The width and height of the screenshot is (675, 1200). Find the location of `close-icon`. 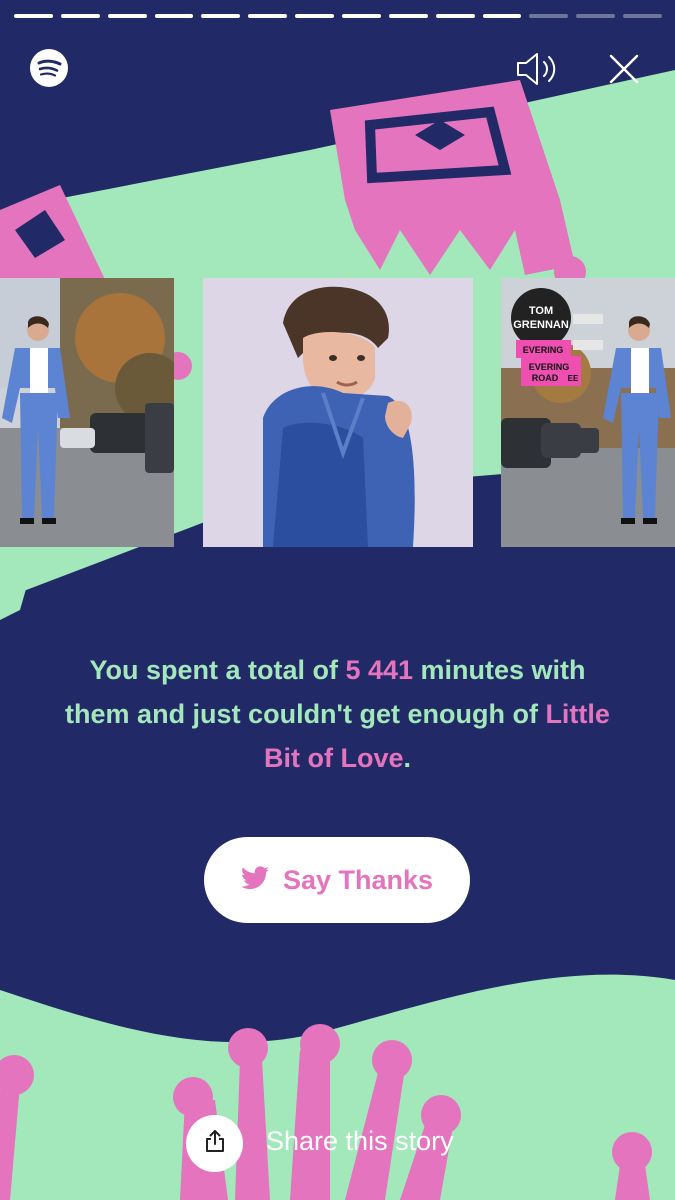

close-icon is located at coordinates (624, 69).